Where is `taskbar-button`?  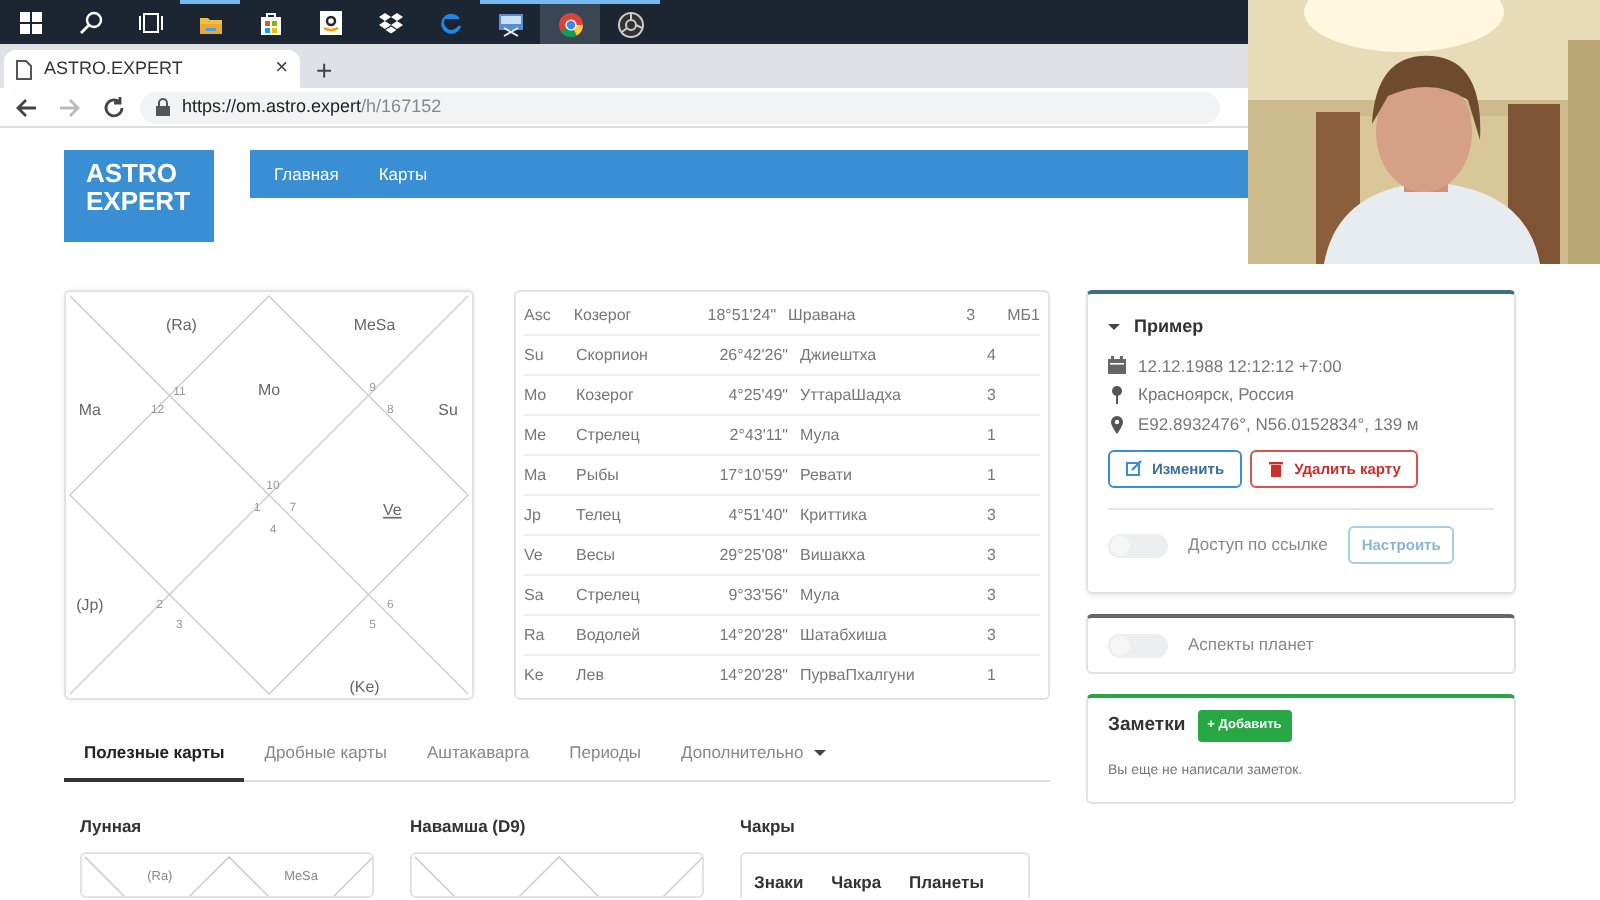 taskbar-button is located at coordinates (570, 22).